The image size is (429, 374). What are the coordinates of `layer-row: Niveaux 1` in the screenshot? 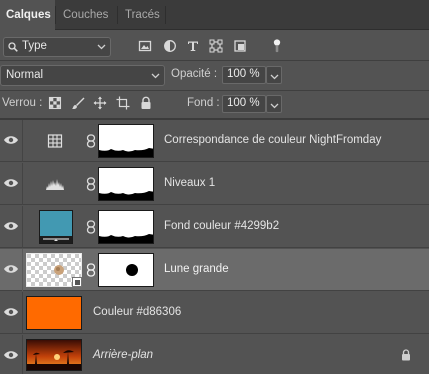 It's located at (214, 184).